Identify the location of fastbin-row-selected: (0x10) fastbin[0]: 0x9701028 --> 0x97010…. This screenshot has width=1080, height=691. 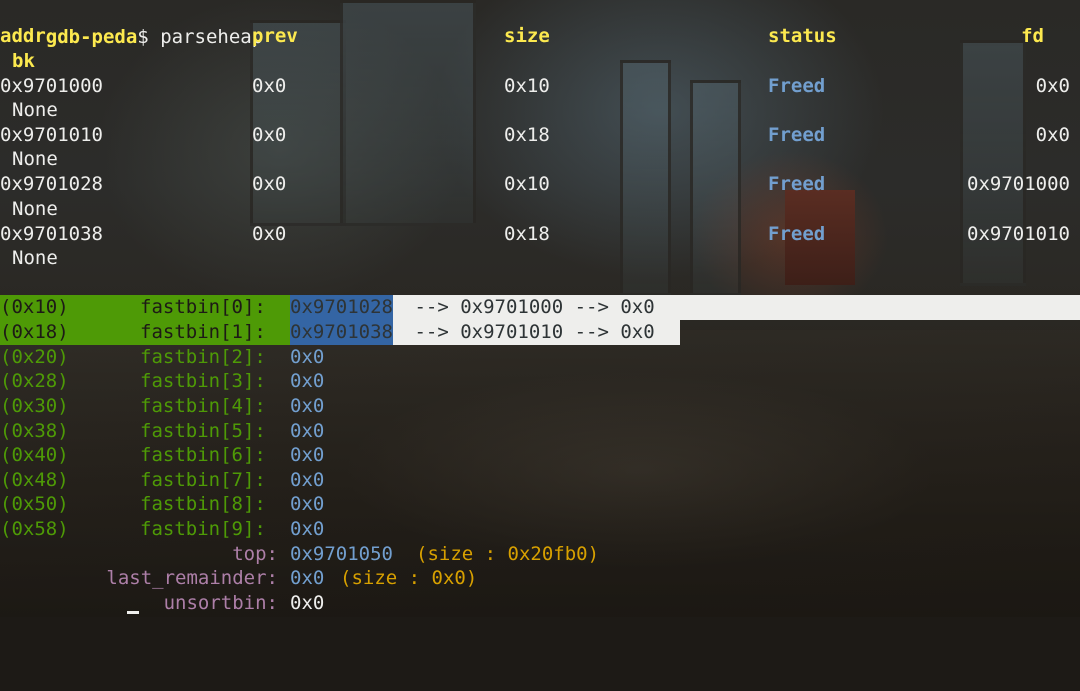
(340, 307).